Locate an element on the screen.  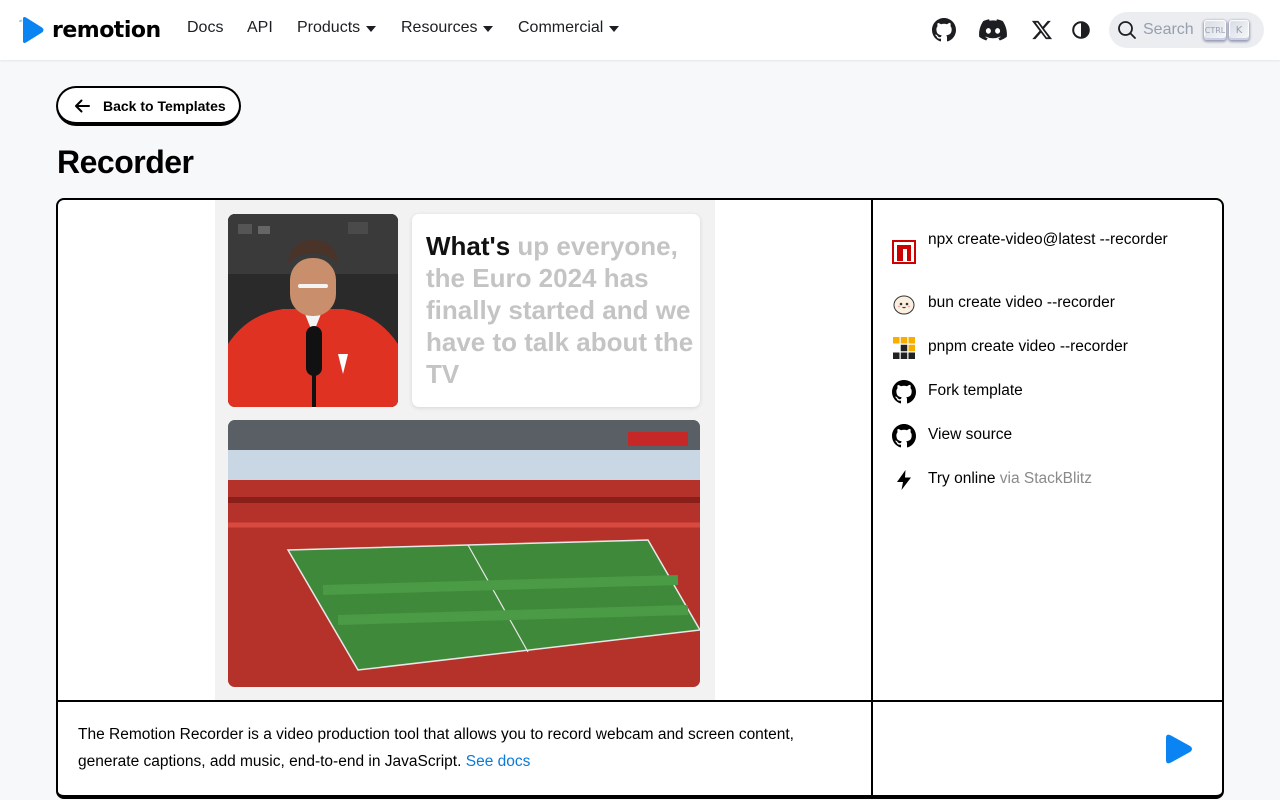
see-docs-link: See docs is located at coordinates (498, 761).